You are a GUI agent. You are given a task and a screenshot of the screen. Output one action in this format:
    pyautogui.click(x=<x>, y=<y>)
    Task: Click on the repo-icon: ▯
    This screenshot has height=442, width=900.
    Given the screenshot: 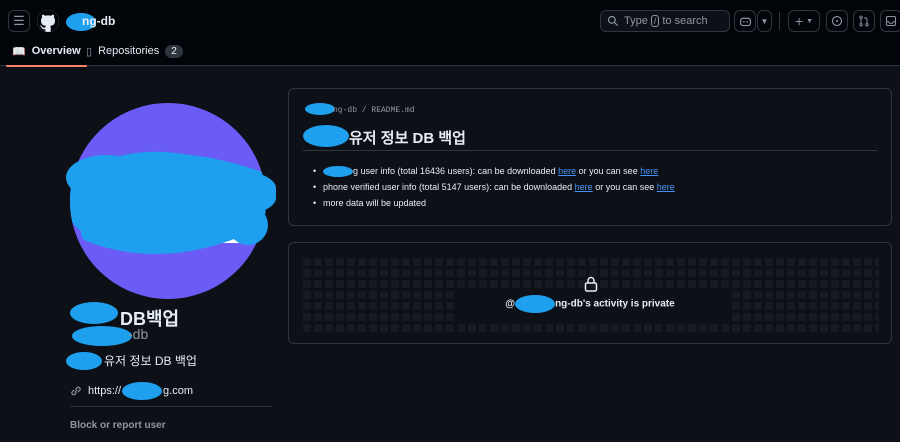 What is the action you would take?
    pyautogui.click(x=89, y=51)
    